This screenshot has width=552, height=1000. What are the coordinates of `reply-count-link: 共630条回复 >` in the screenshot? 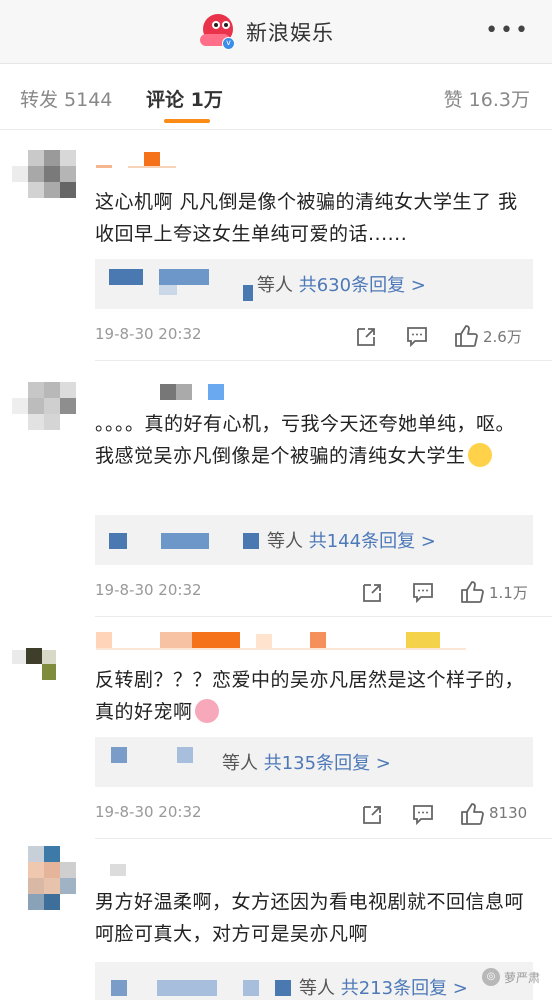 It's located at (362, 285).